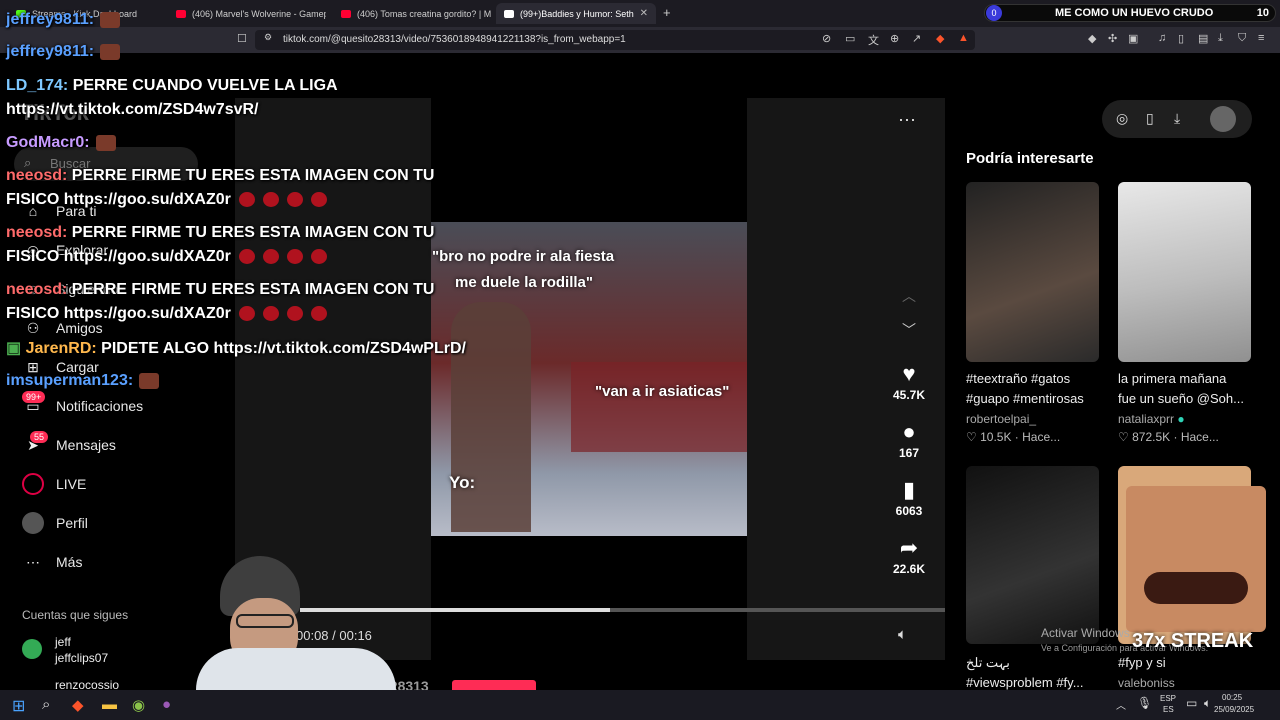  What do you see at coordinates (576, 13) in the screenshot?
I see `tab-tiktok: (99+)Baddies y Humor: Seth F ✕` at bounding box center [576, 13].